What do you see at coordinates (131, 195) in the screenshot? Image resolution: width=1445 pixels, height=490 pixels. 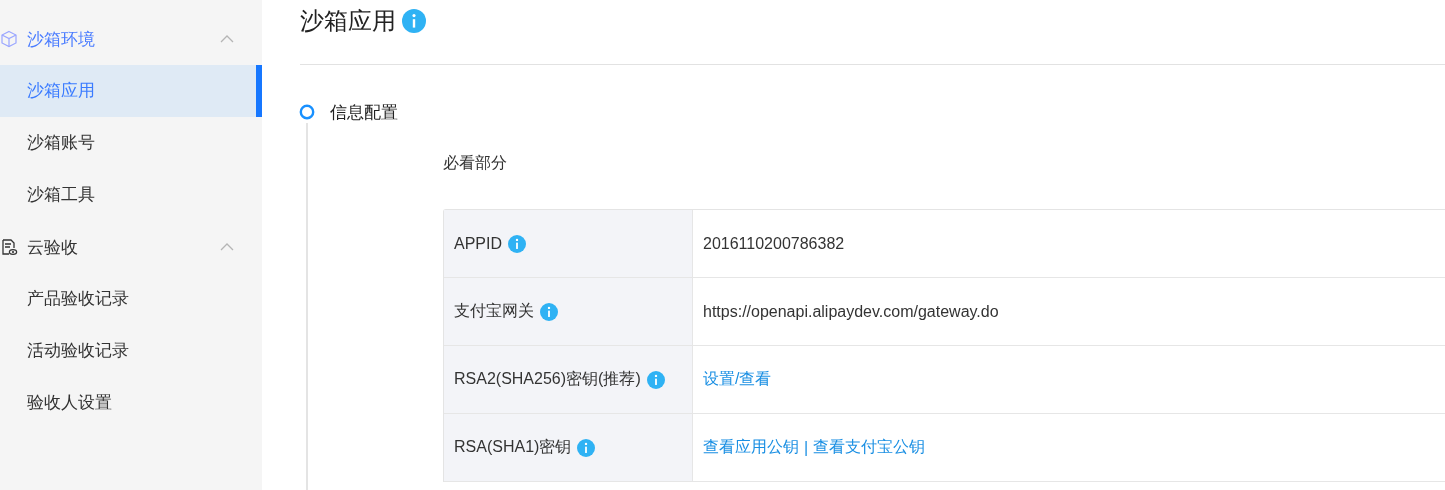 I see `menu-item: 沙箱工具` at bounding box center [131, 195].